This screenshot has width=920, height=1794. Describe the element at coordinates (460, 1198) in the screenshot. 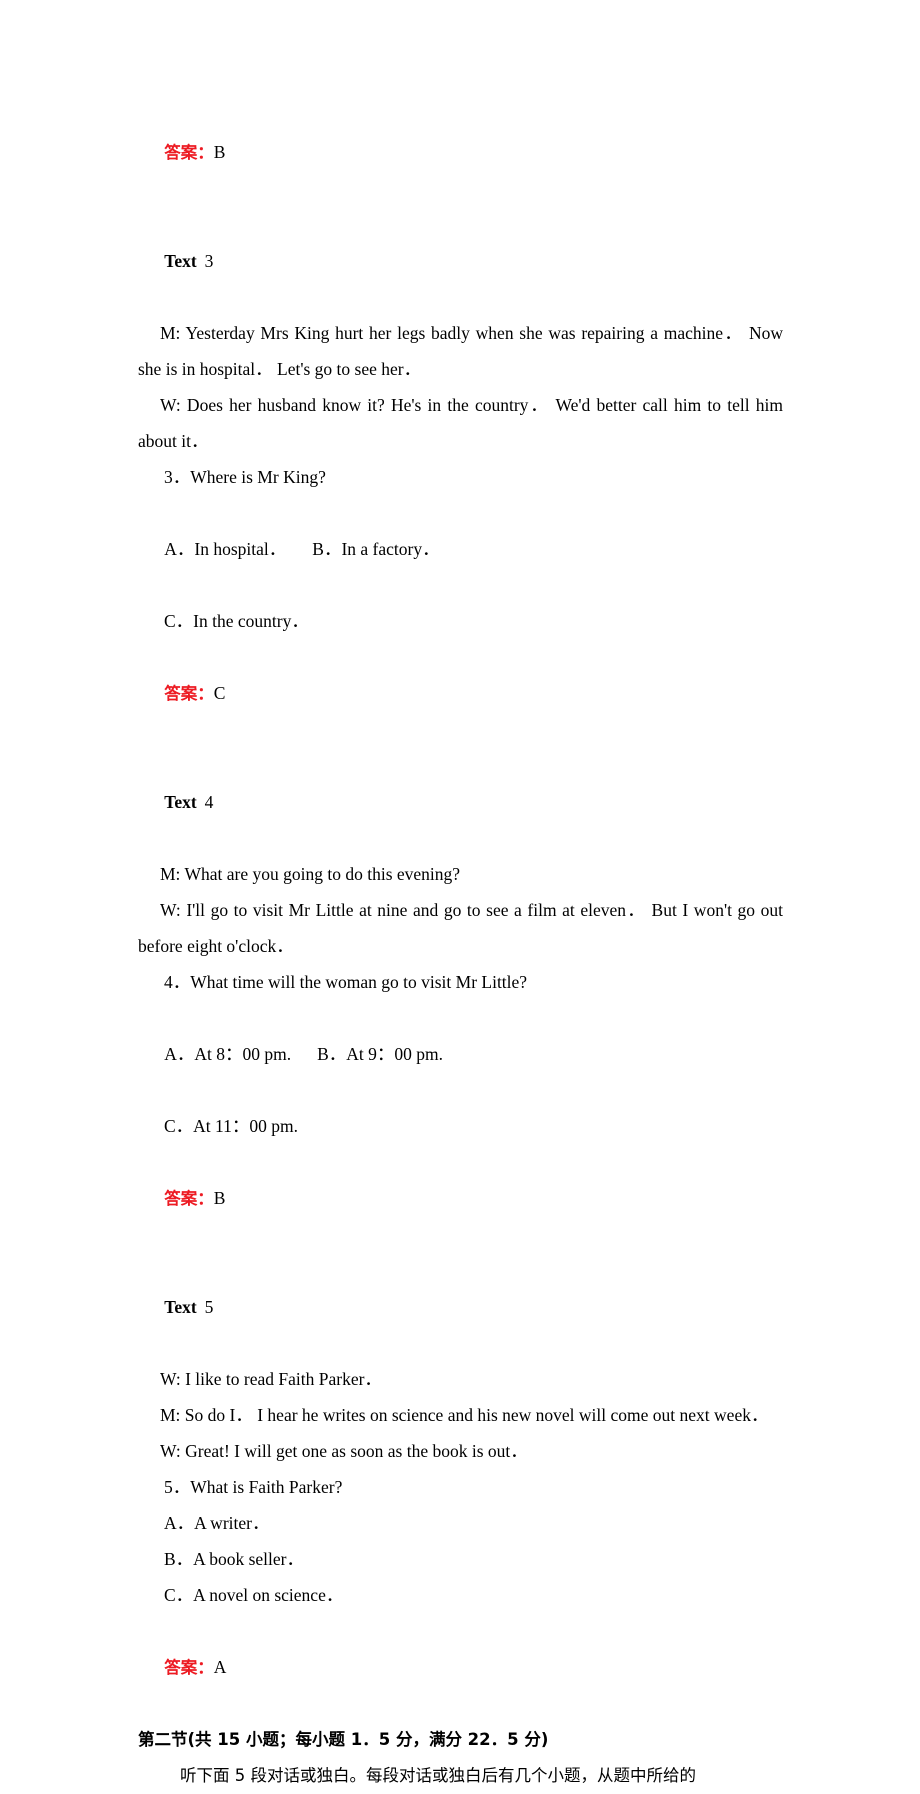

I see `answer-key-4: 答案：B` at that location.